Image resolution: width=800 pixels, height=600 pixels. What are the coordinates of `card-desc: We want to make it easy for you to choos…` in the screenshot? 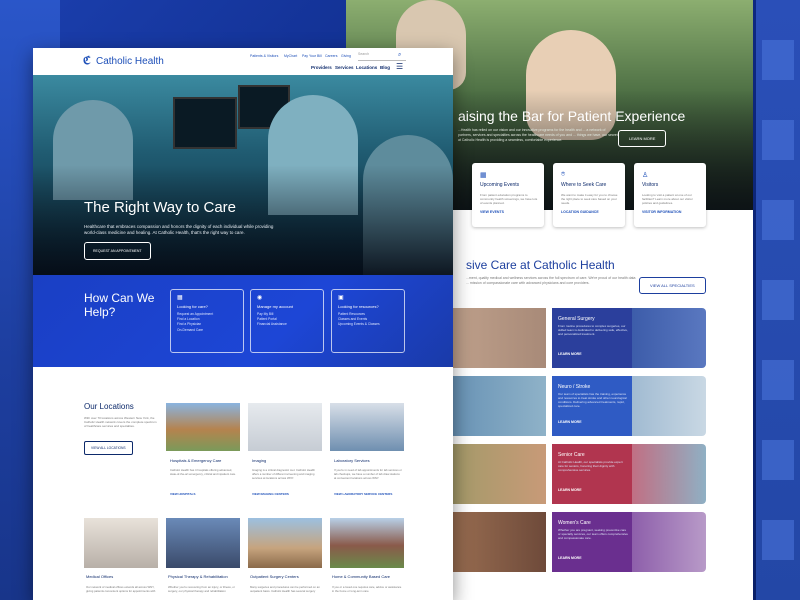 It's located at (589, 199).